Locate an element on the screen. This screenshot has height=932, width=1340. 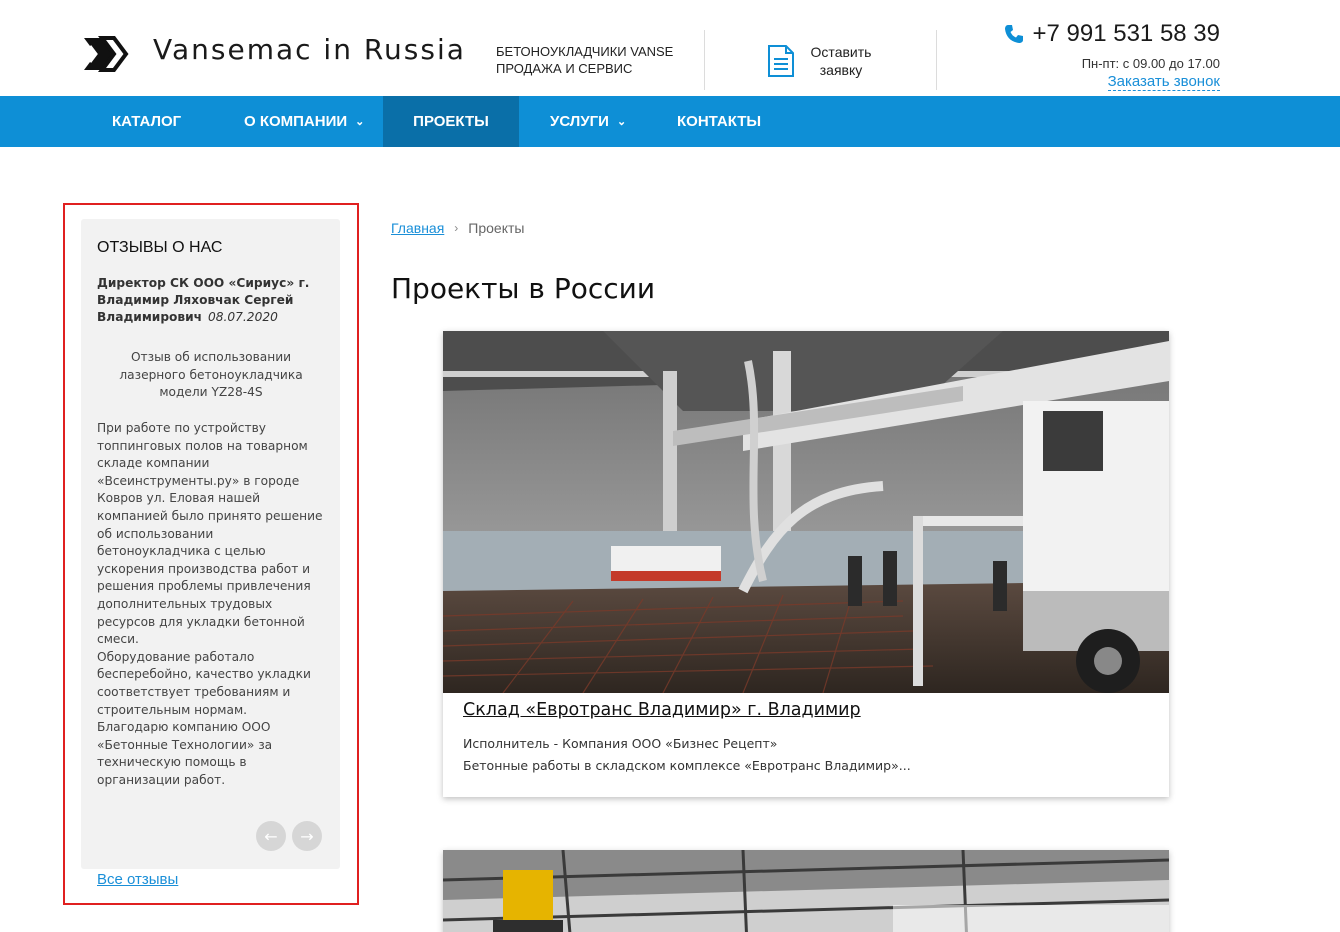
reviews-title: ОТЗЫВЫ О НАС is located at coordinates (160, 247).